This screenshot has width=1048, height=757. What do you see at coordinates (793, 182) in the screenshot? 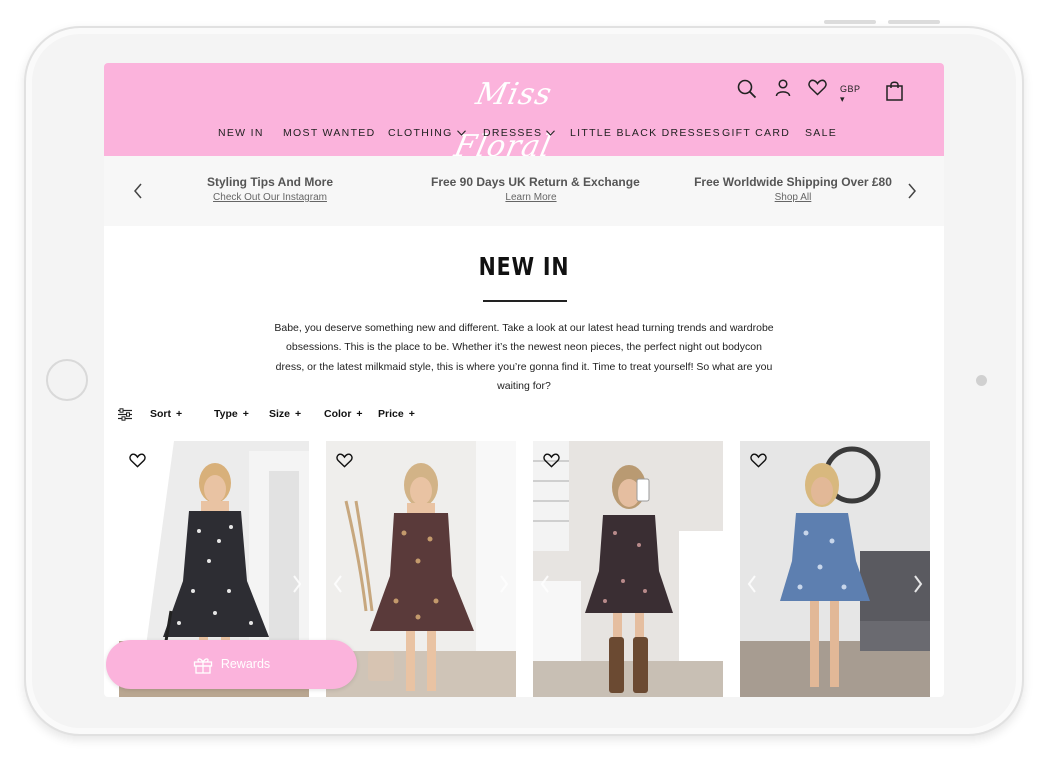
I see `info-title: Free Worldwide Shipping Over £80` at bounding box center [793, 182].